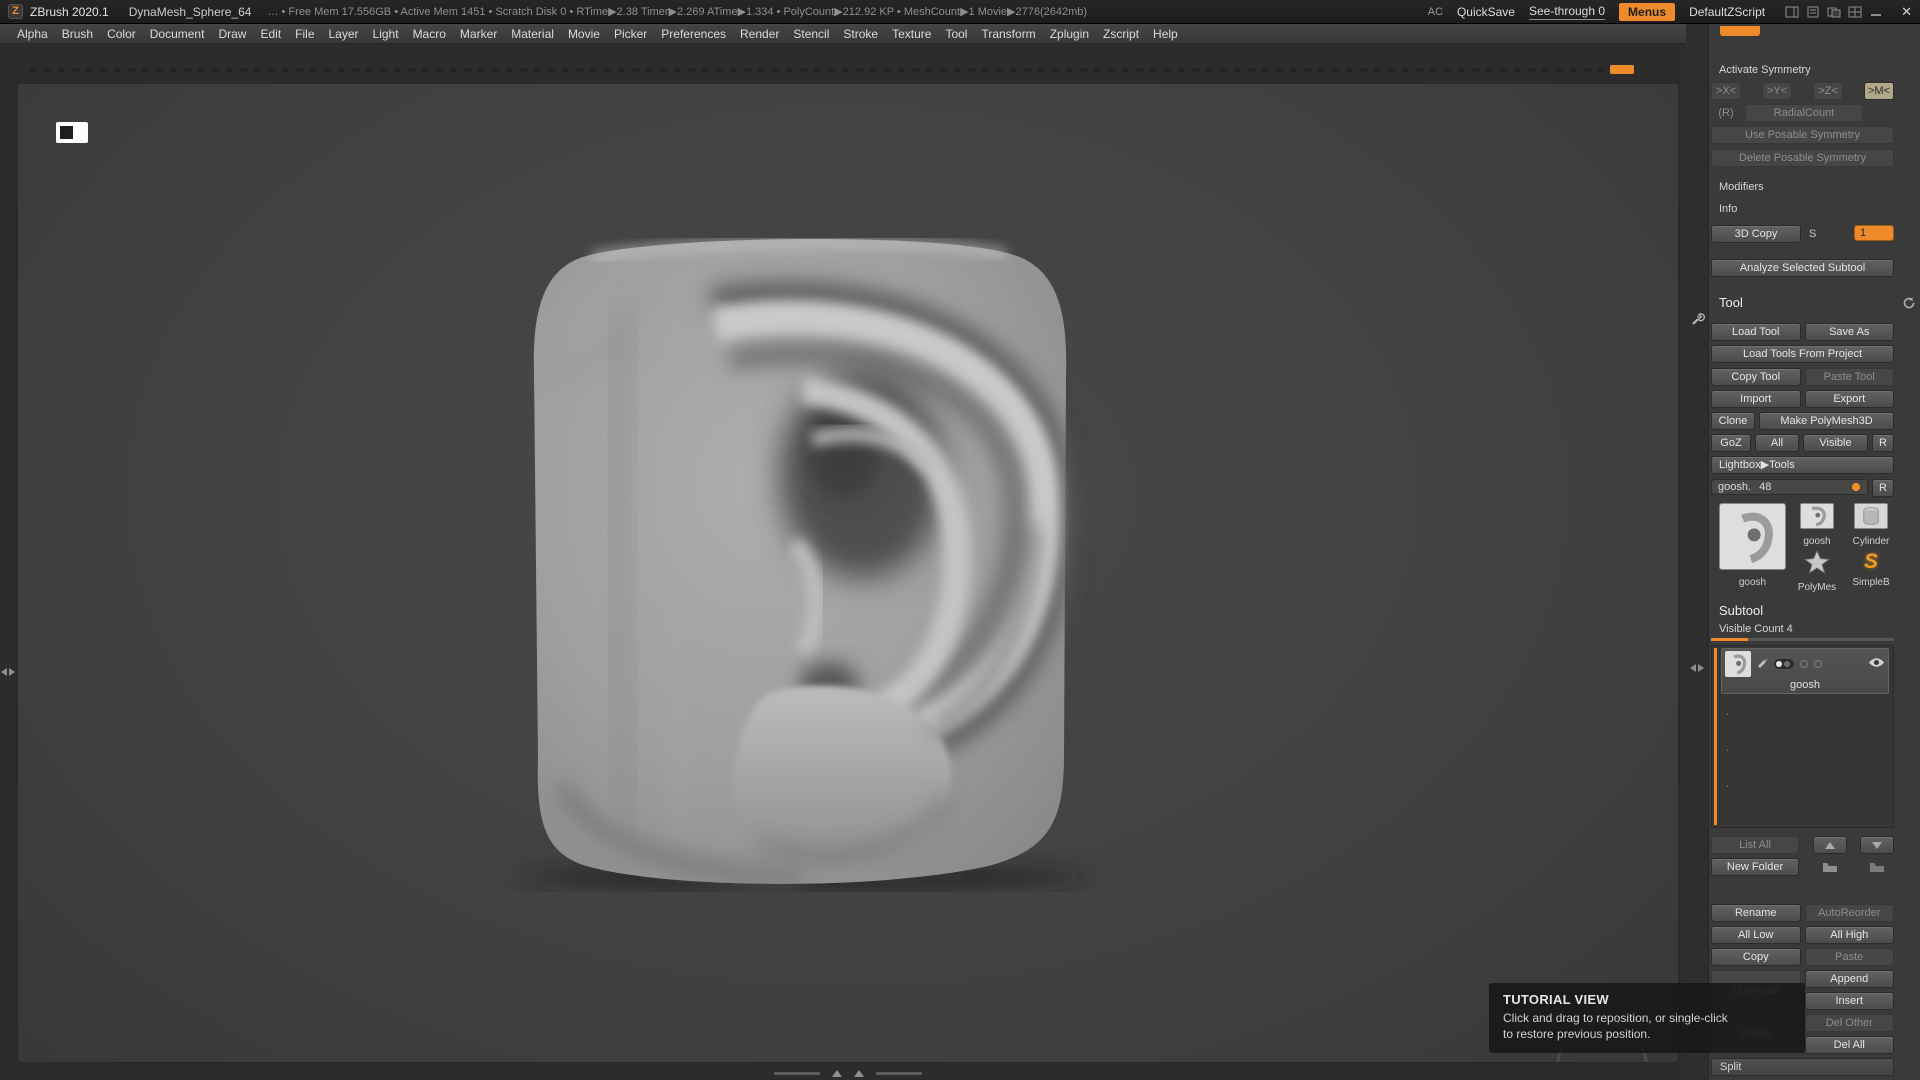 This screenshot has height=1080, width=1920. I want to click on menu-item-brush: Brush, so click(77, 34).